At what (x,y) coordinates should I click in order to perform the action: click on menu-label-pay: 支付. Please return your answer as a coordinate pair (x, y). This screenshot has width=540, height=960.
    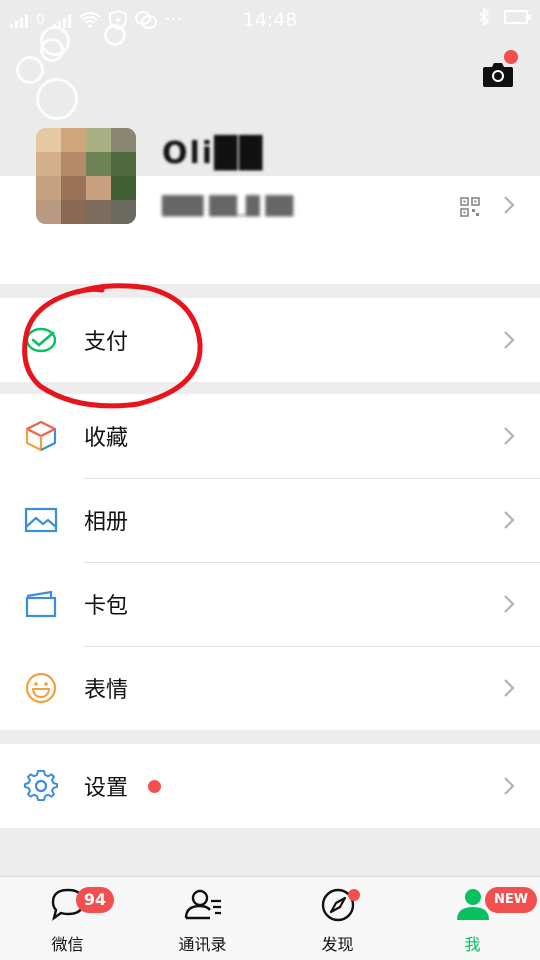
    Looking at the image, I should click on (106, 342).